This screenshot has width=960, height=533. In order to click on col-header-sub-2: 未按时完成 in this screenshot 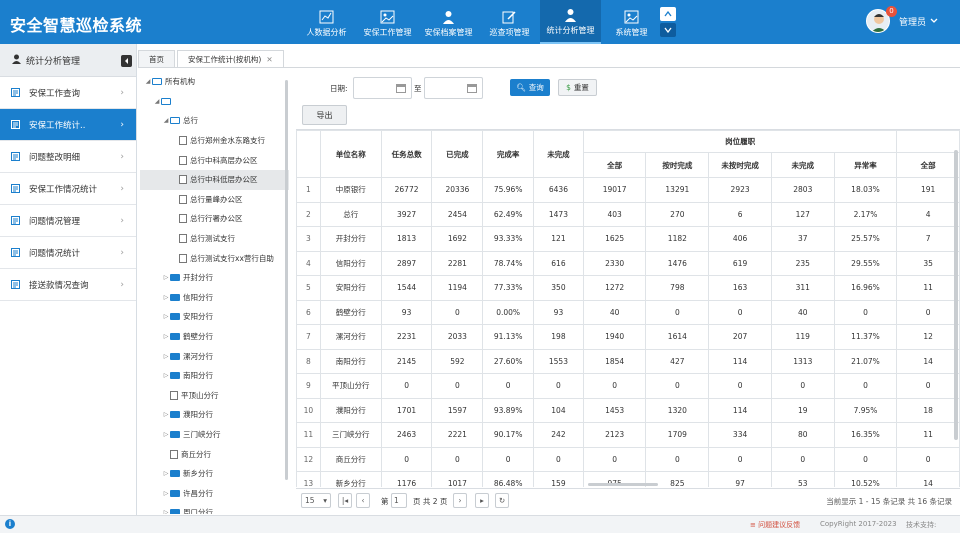, I will do `click(740, 165)`.